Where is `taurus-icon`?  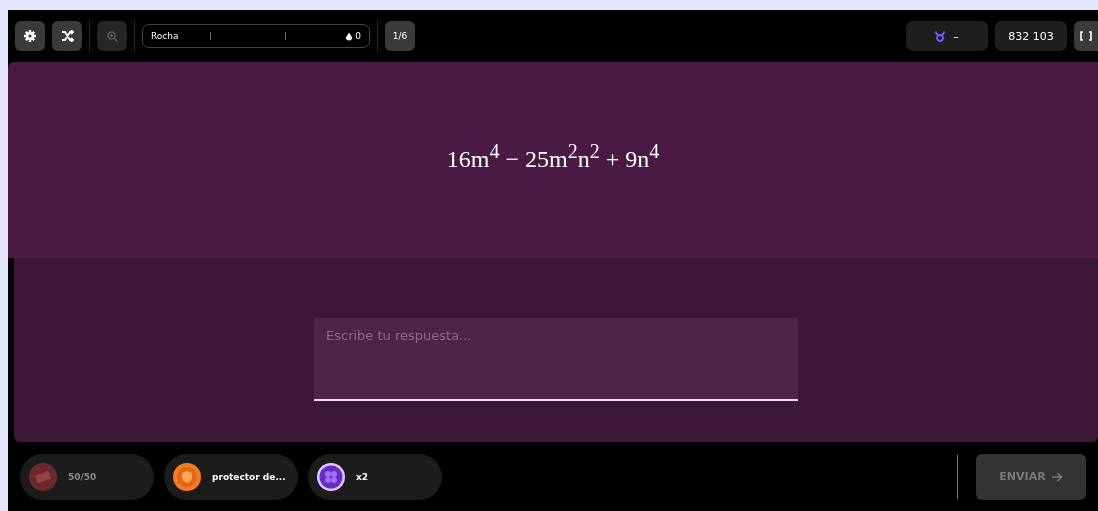 taurus-icon is located at coordinates (940, 36).